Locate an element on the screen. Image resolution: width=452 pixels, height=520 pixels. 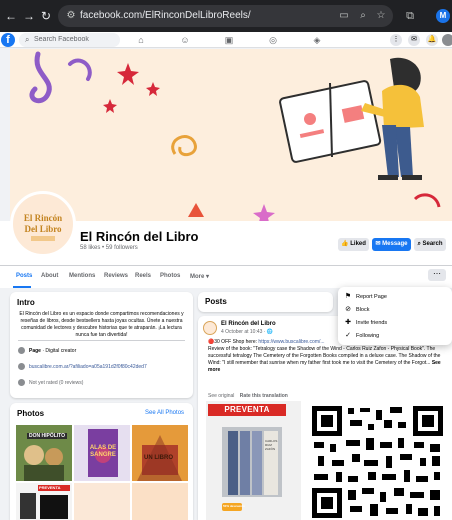
tab-more: More ▾ is located at coordinates (199, 276).